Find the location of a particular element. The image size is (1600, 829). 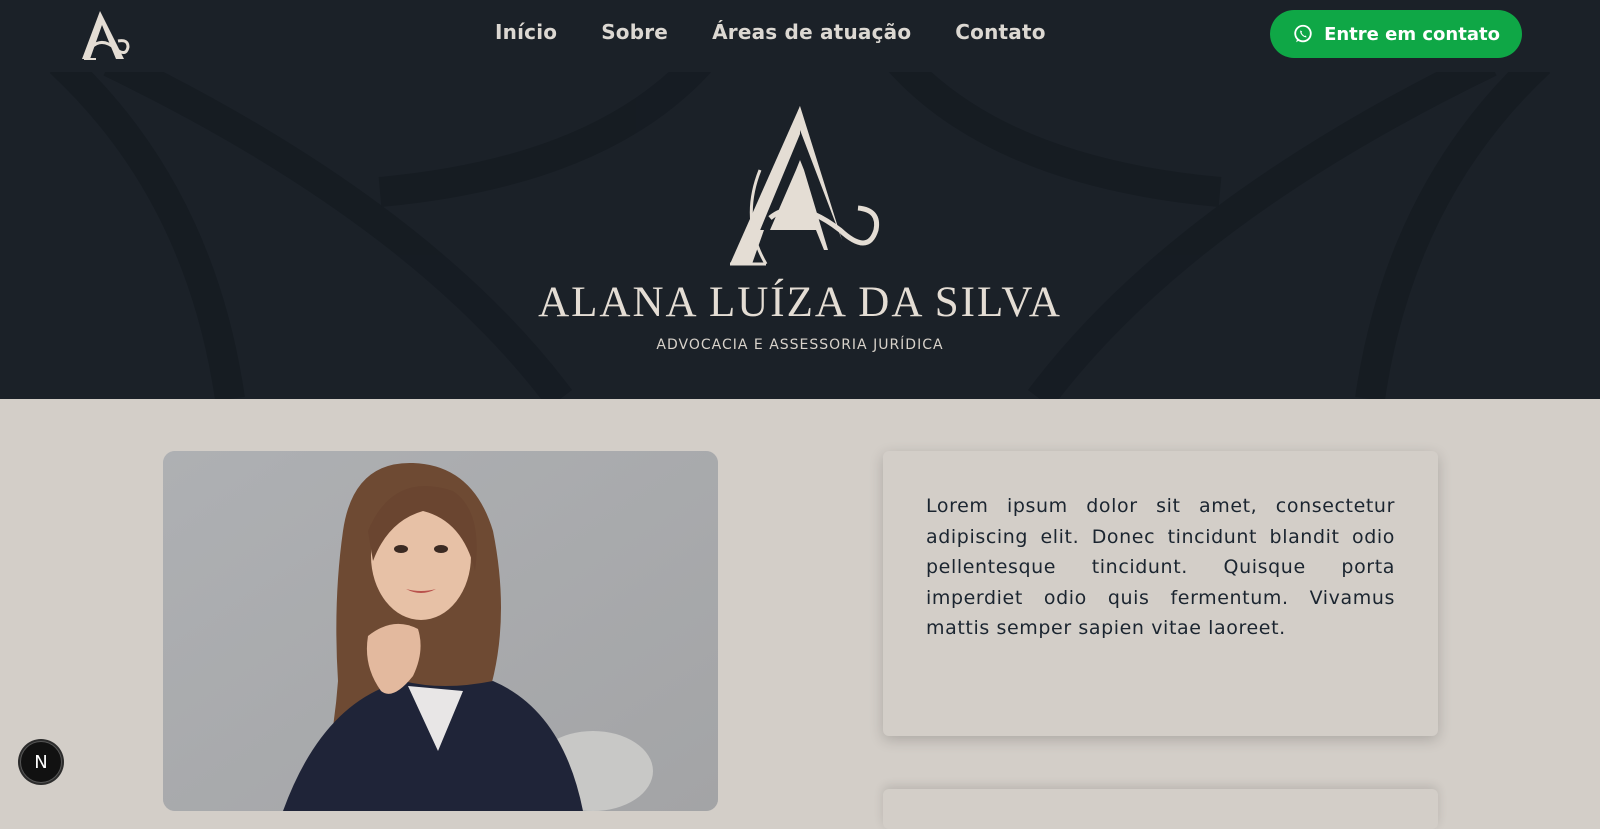

next-badge-label: N is located at coordinates (41, 762).